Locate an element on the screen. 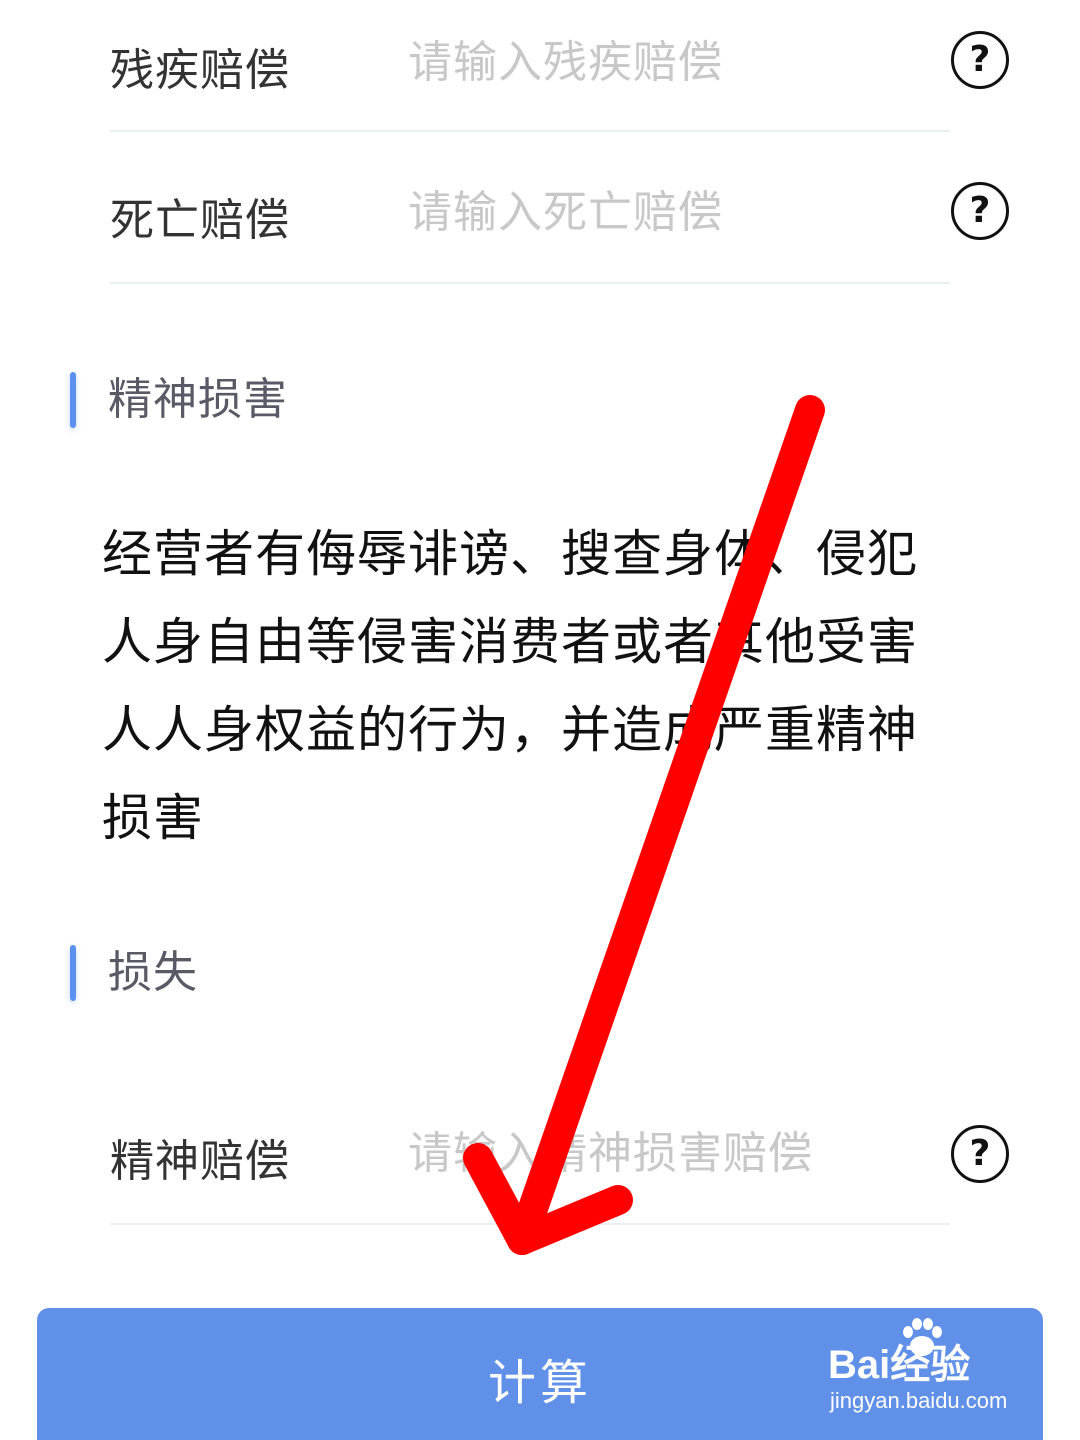 The image size is (1080, 1440). field-label-disability: 残疾赔偿 is located at coordinates (200, 70).